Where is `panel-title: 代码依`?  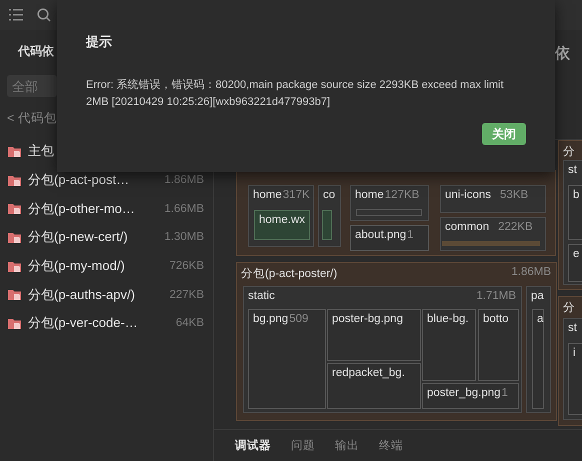 panel-title: 代码依 is located at coordinates (36, 51).